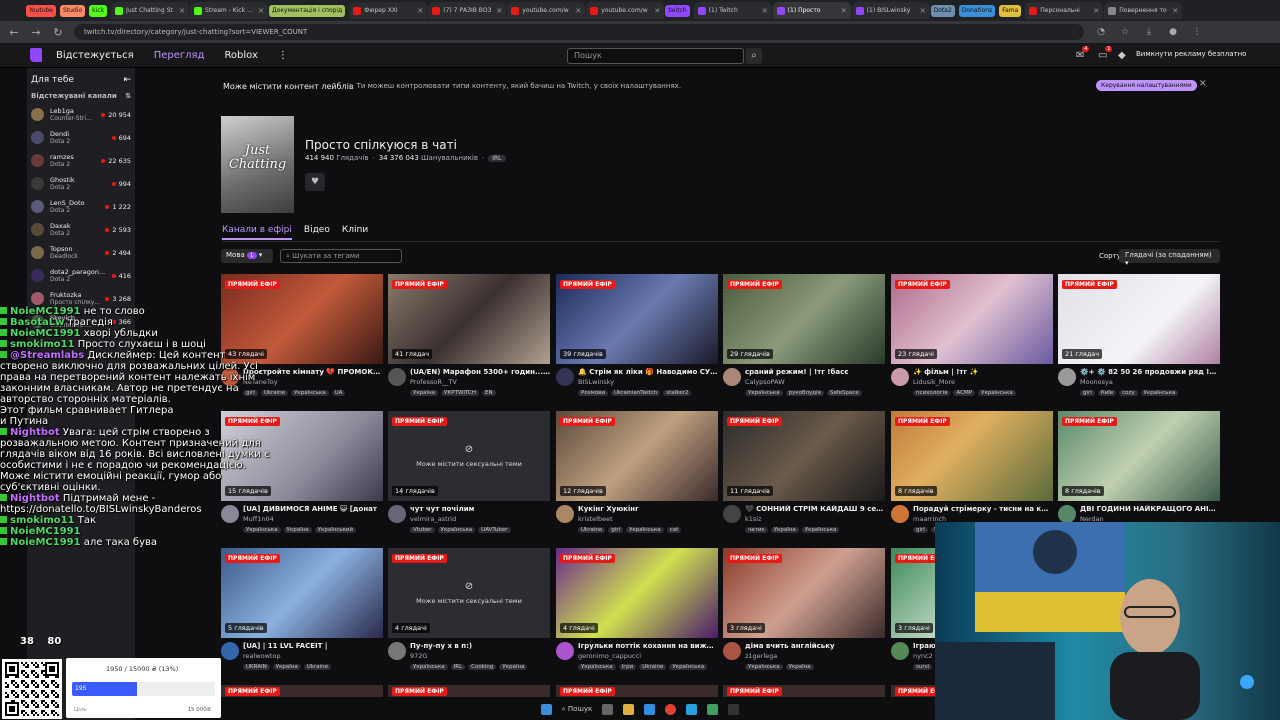 The width and height of the screenshot is (1280, 720). Describe the element at coordinates (283, 55) in the screenshot. I see `nav-more-icon: ⋮` at that location.